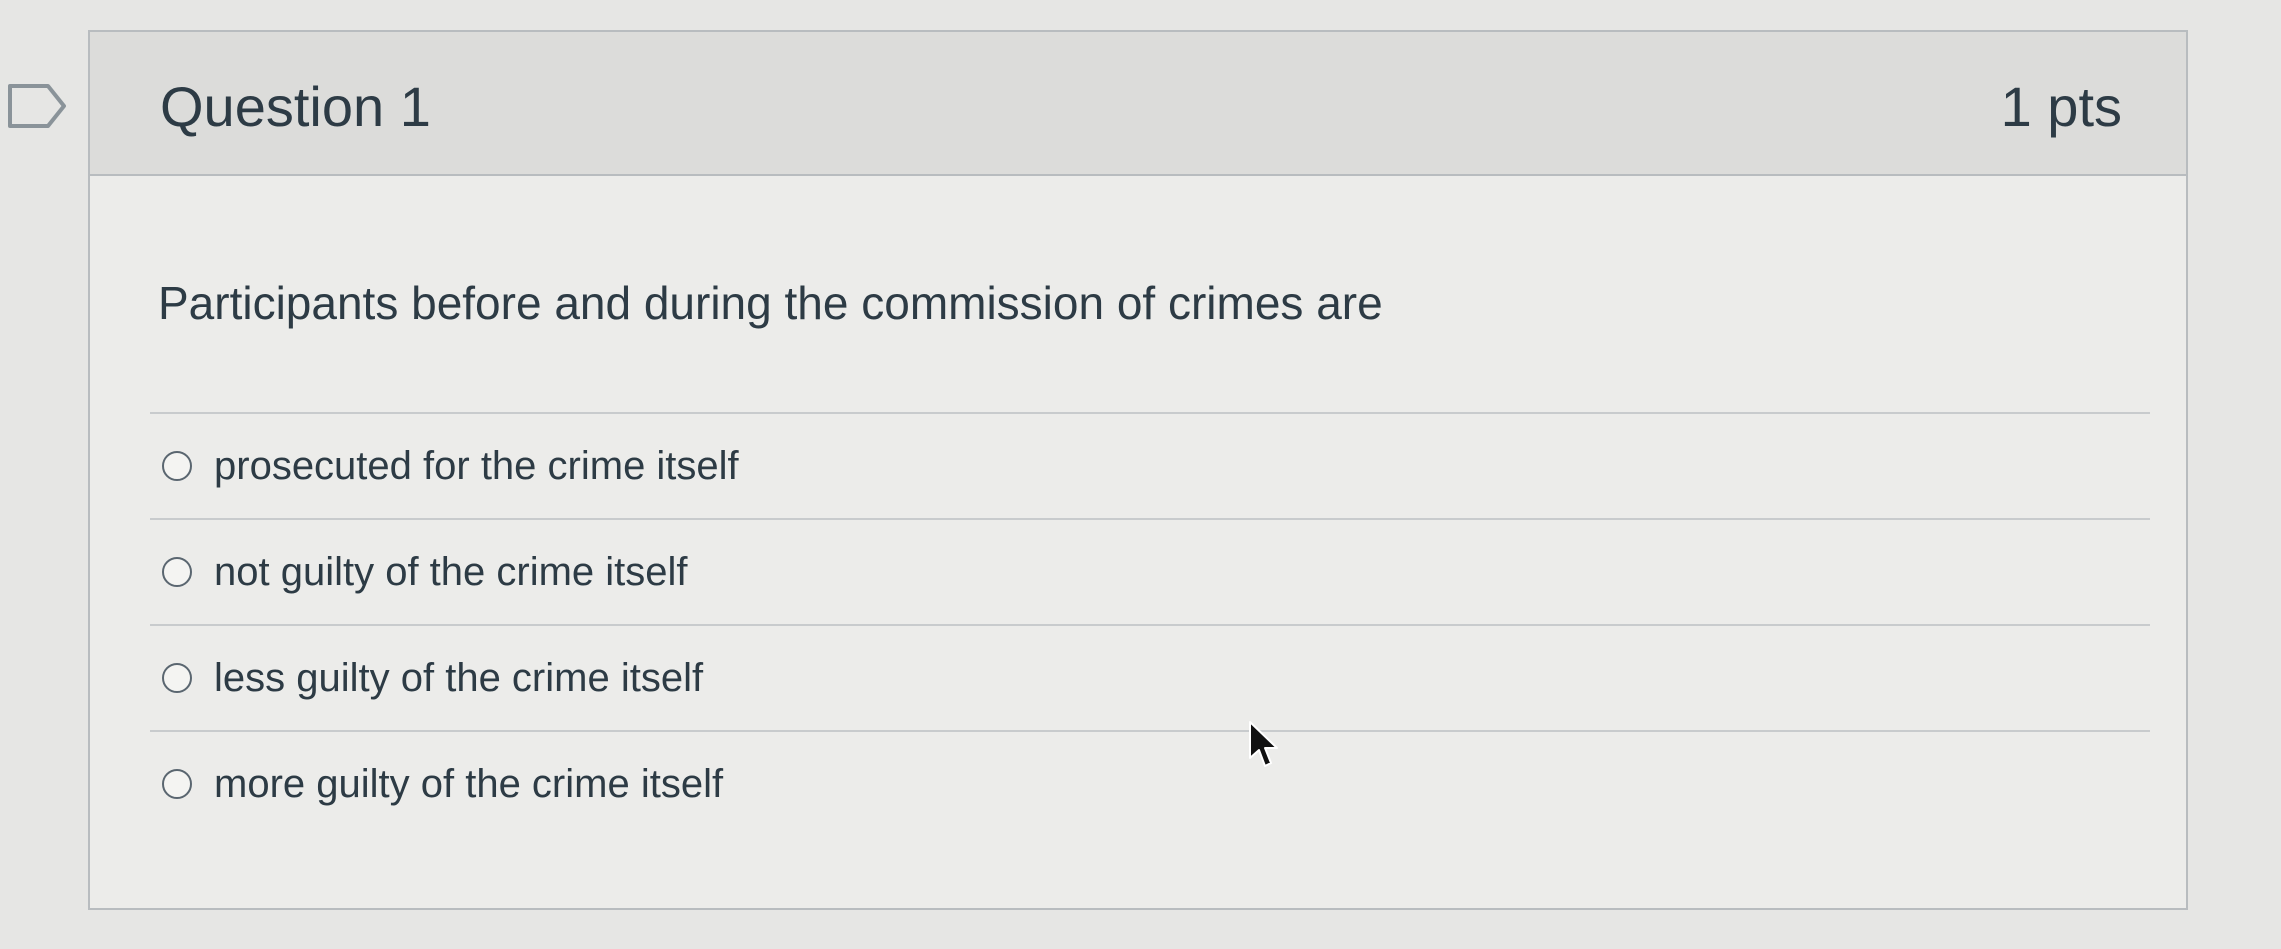 The height and width of the screenshot is (949, 2281). What do you see at coordinates (451, 572) in the screenshot?
I see `answer-label: not guilty of the crime itself` at bounding box center [451, 572].